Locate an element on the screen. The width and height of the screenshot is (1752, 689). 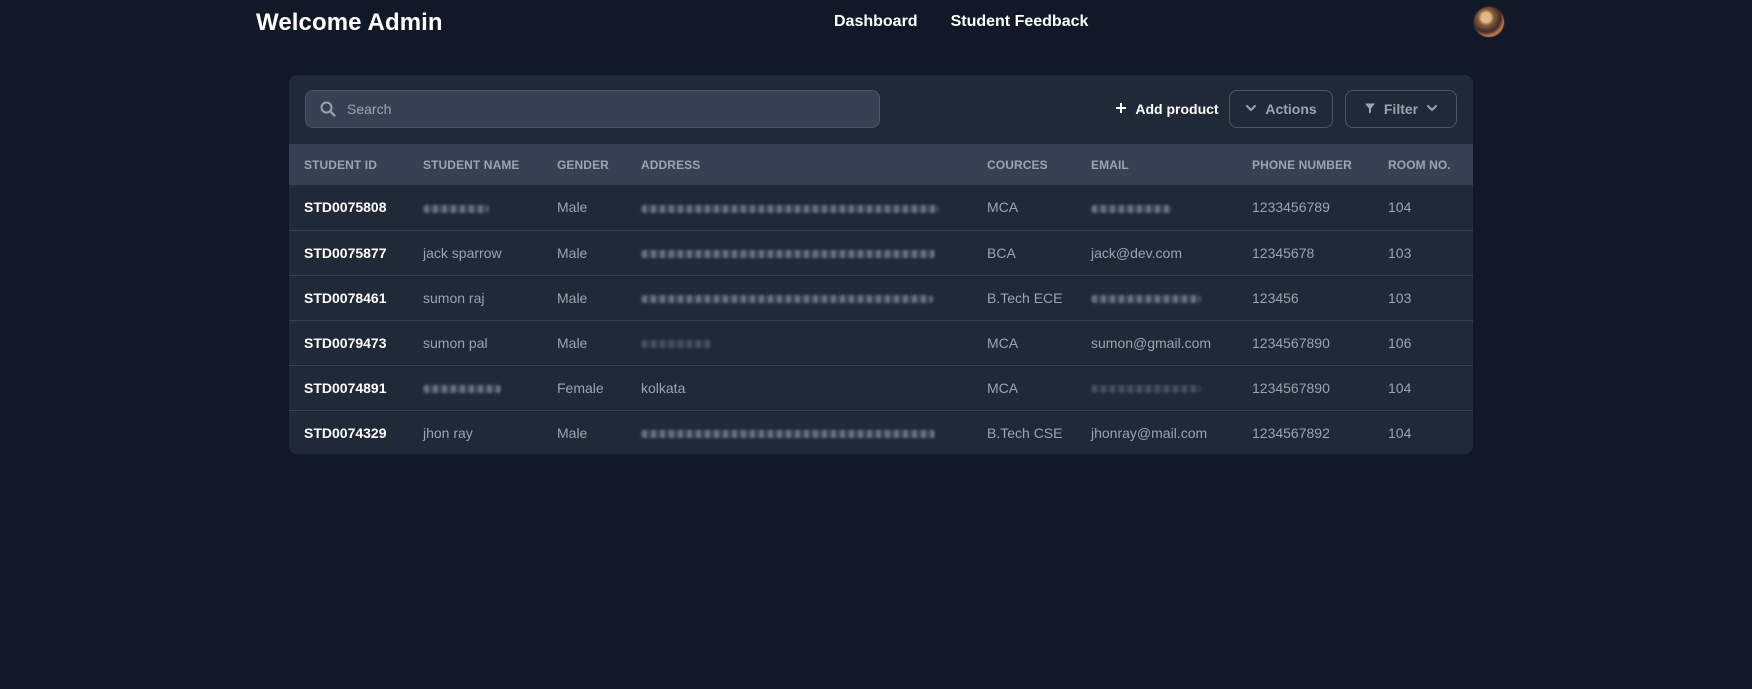
main-nav: Dashboard Student Feedback is located at coordinates (961, 22).